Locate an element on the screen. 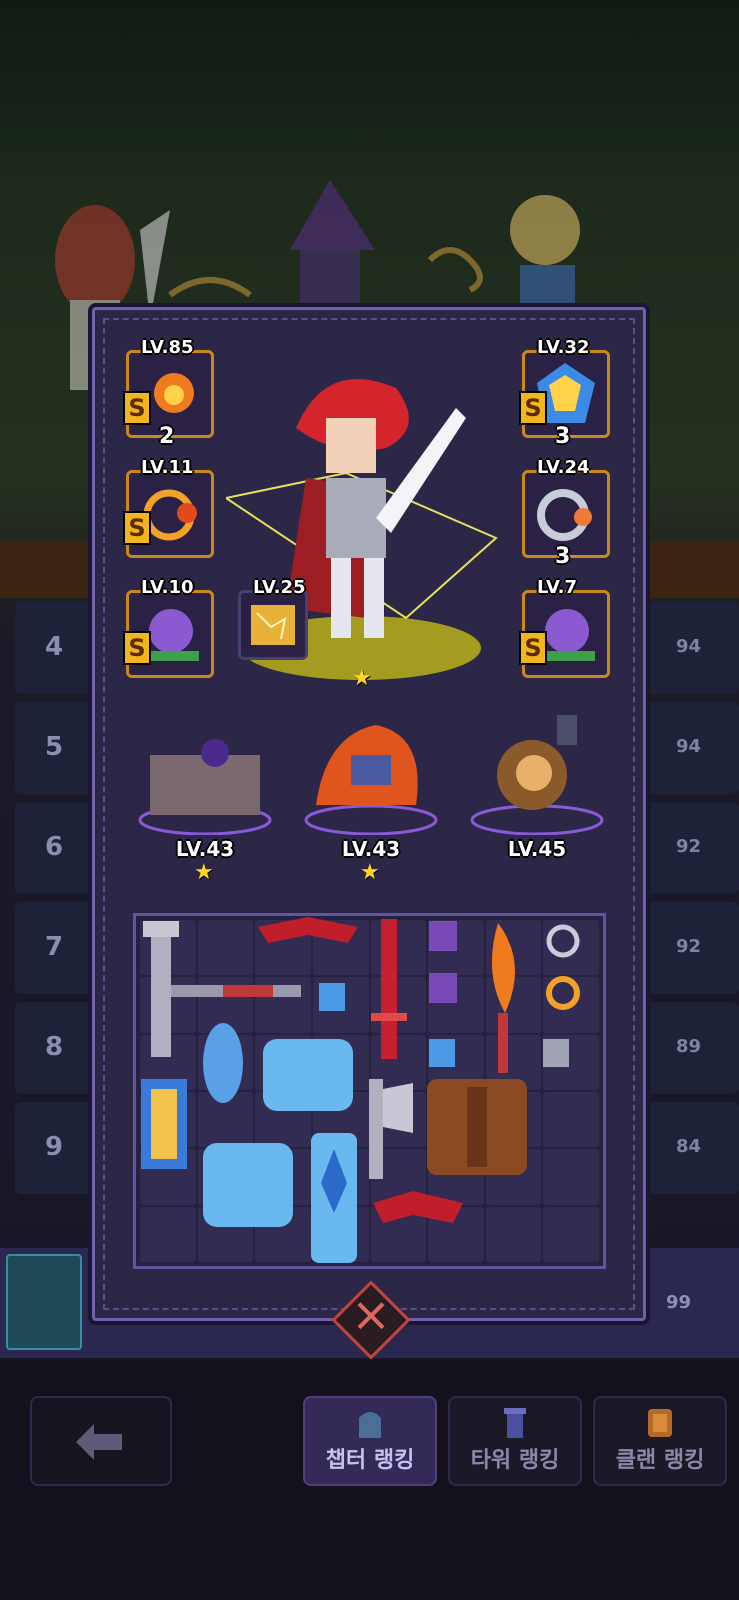 This screenshot has width=739, height=1600. tombstone-rank-icon is located at coordinates (44, 1302).